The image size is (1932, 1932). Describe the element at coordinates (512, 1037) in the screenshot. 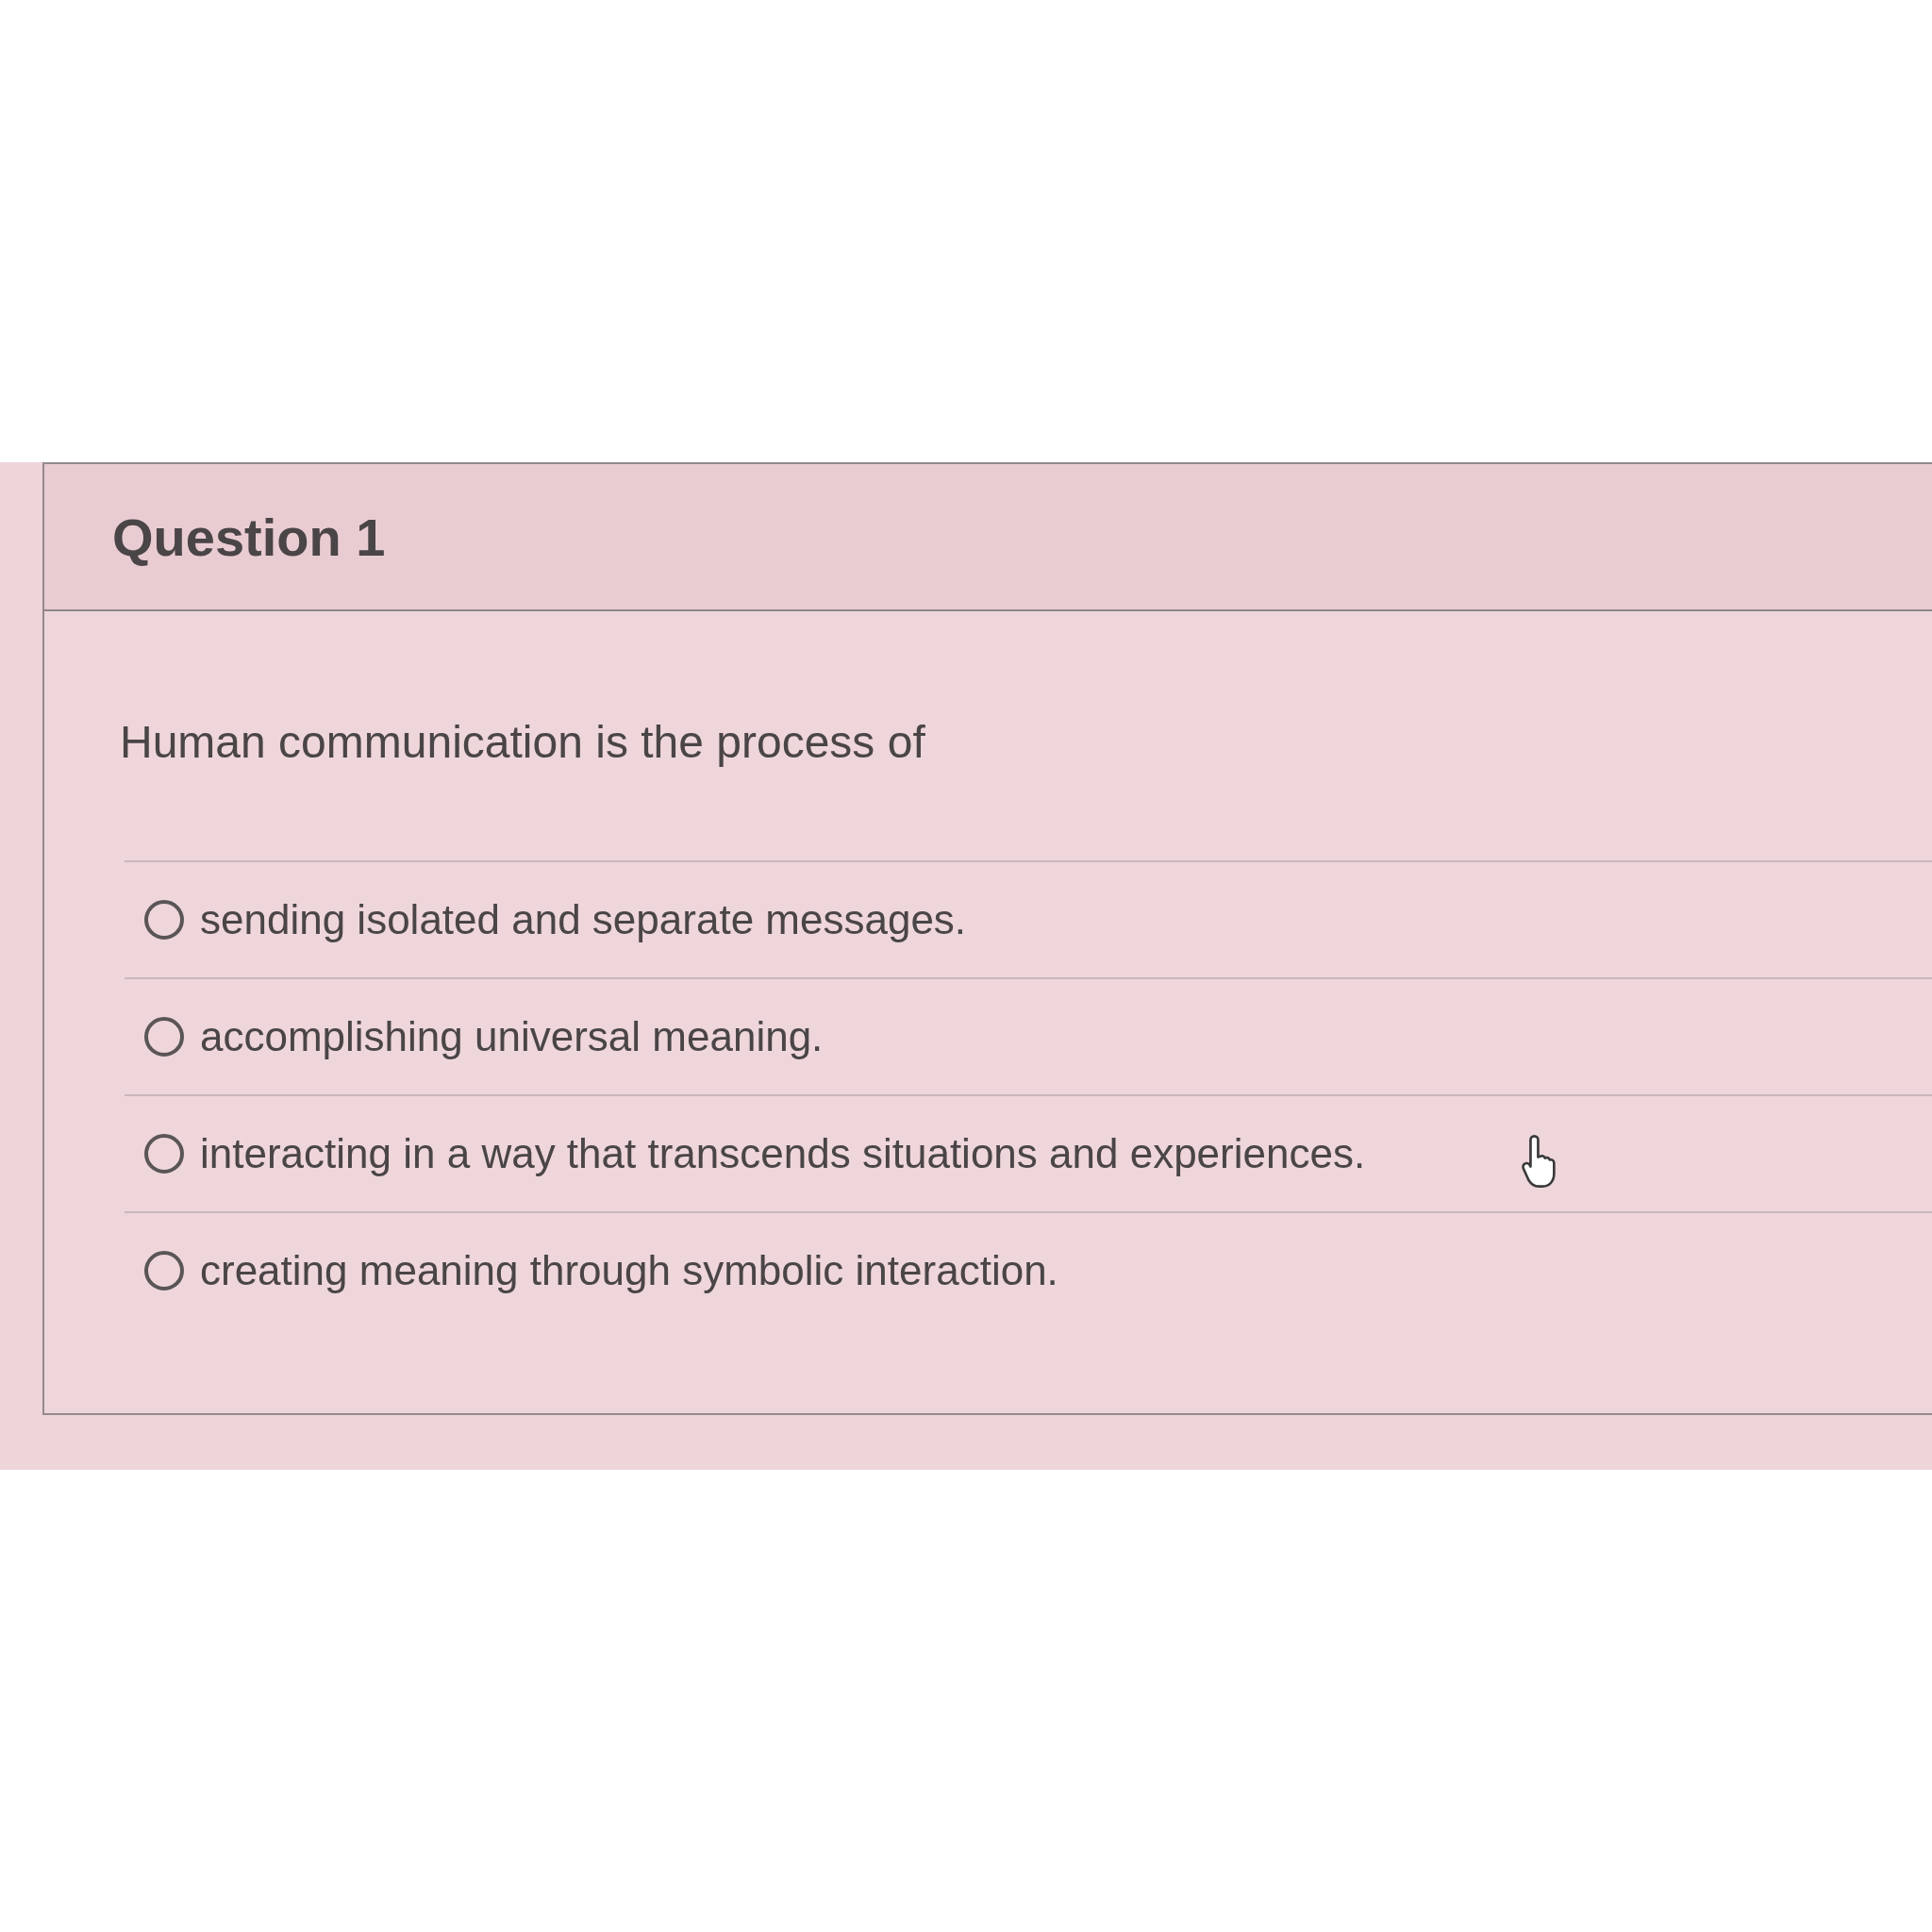

I see `answer-option: accomplishing universal meaning.` at that location.